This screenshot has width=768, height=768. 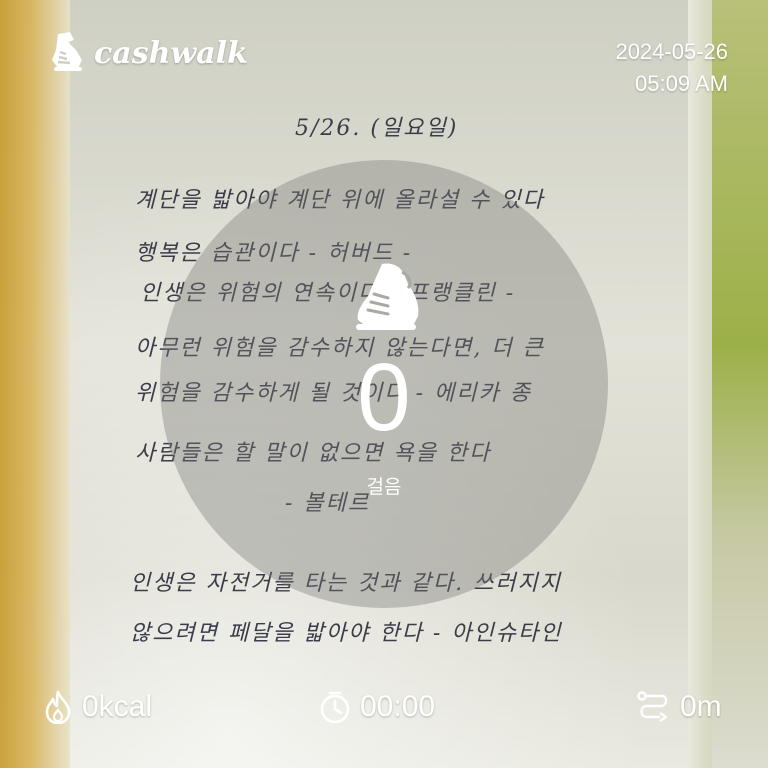 I want to click on app-logo: cashwalk, so click(x=148, y=53).